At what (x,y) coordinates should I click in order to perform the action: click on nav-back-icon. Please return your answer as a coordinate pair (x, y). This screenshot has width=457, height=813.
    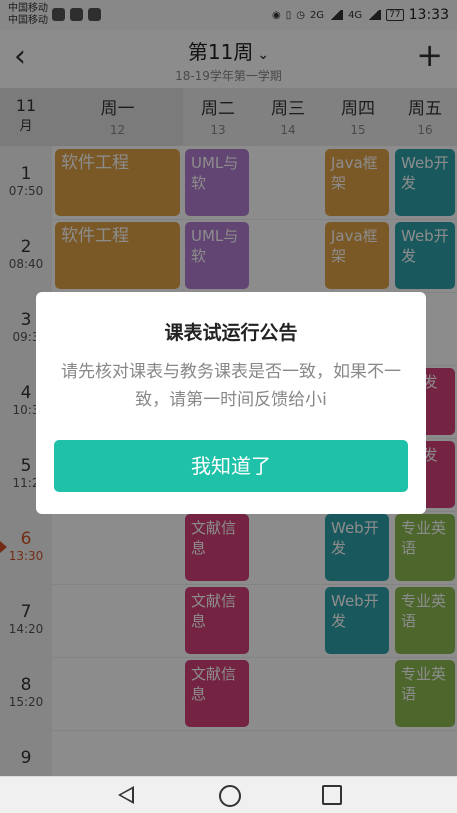
    Looking at the image, I should click on (126, 795).